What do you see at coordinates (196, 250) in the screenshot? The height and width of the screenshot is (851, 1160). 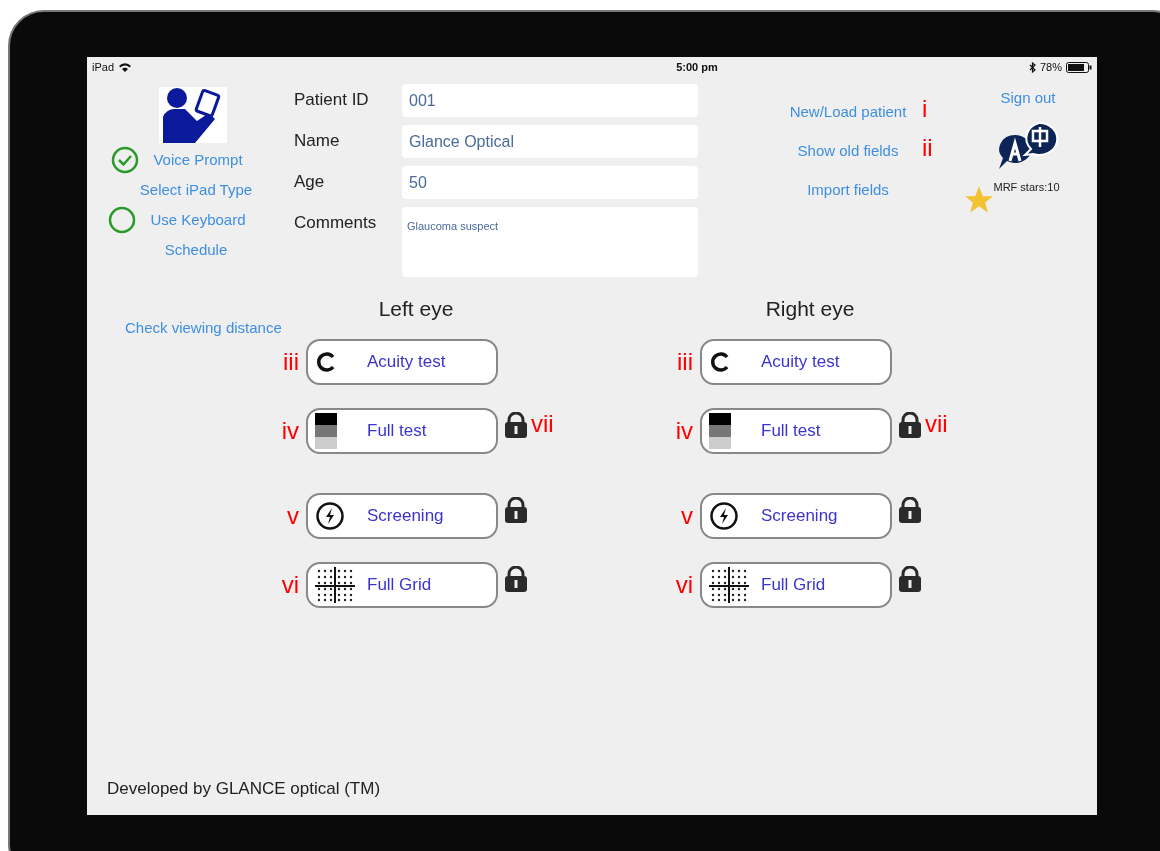 I see `menu-link: Schedule` at bounding box center [196, 250].